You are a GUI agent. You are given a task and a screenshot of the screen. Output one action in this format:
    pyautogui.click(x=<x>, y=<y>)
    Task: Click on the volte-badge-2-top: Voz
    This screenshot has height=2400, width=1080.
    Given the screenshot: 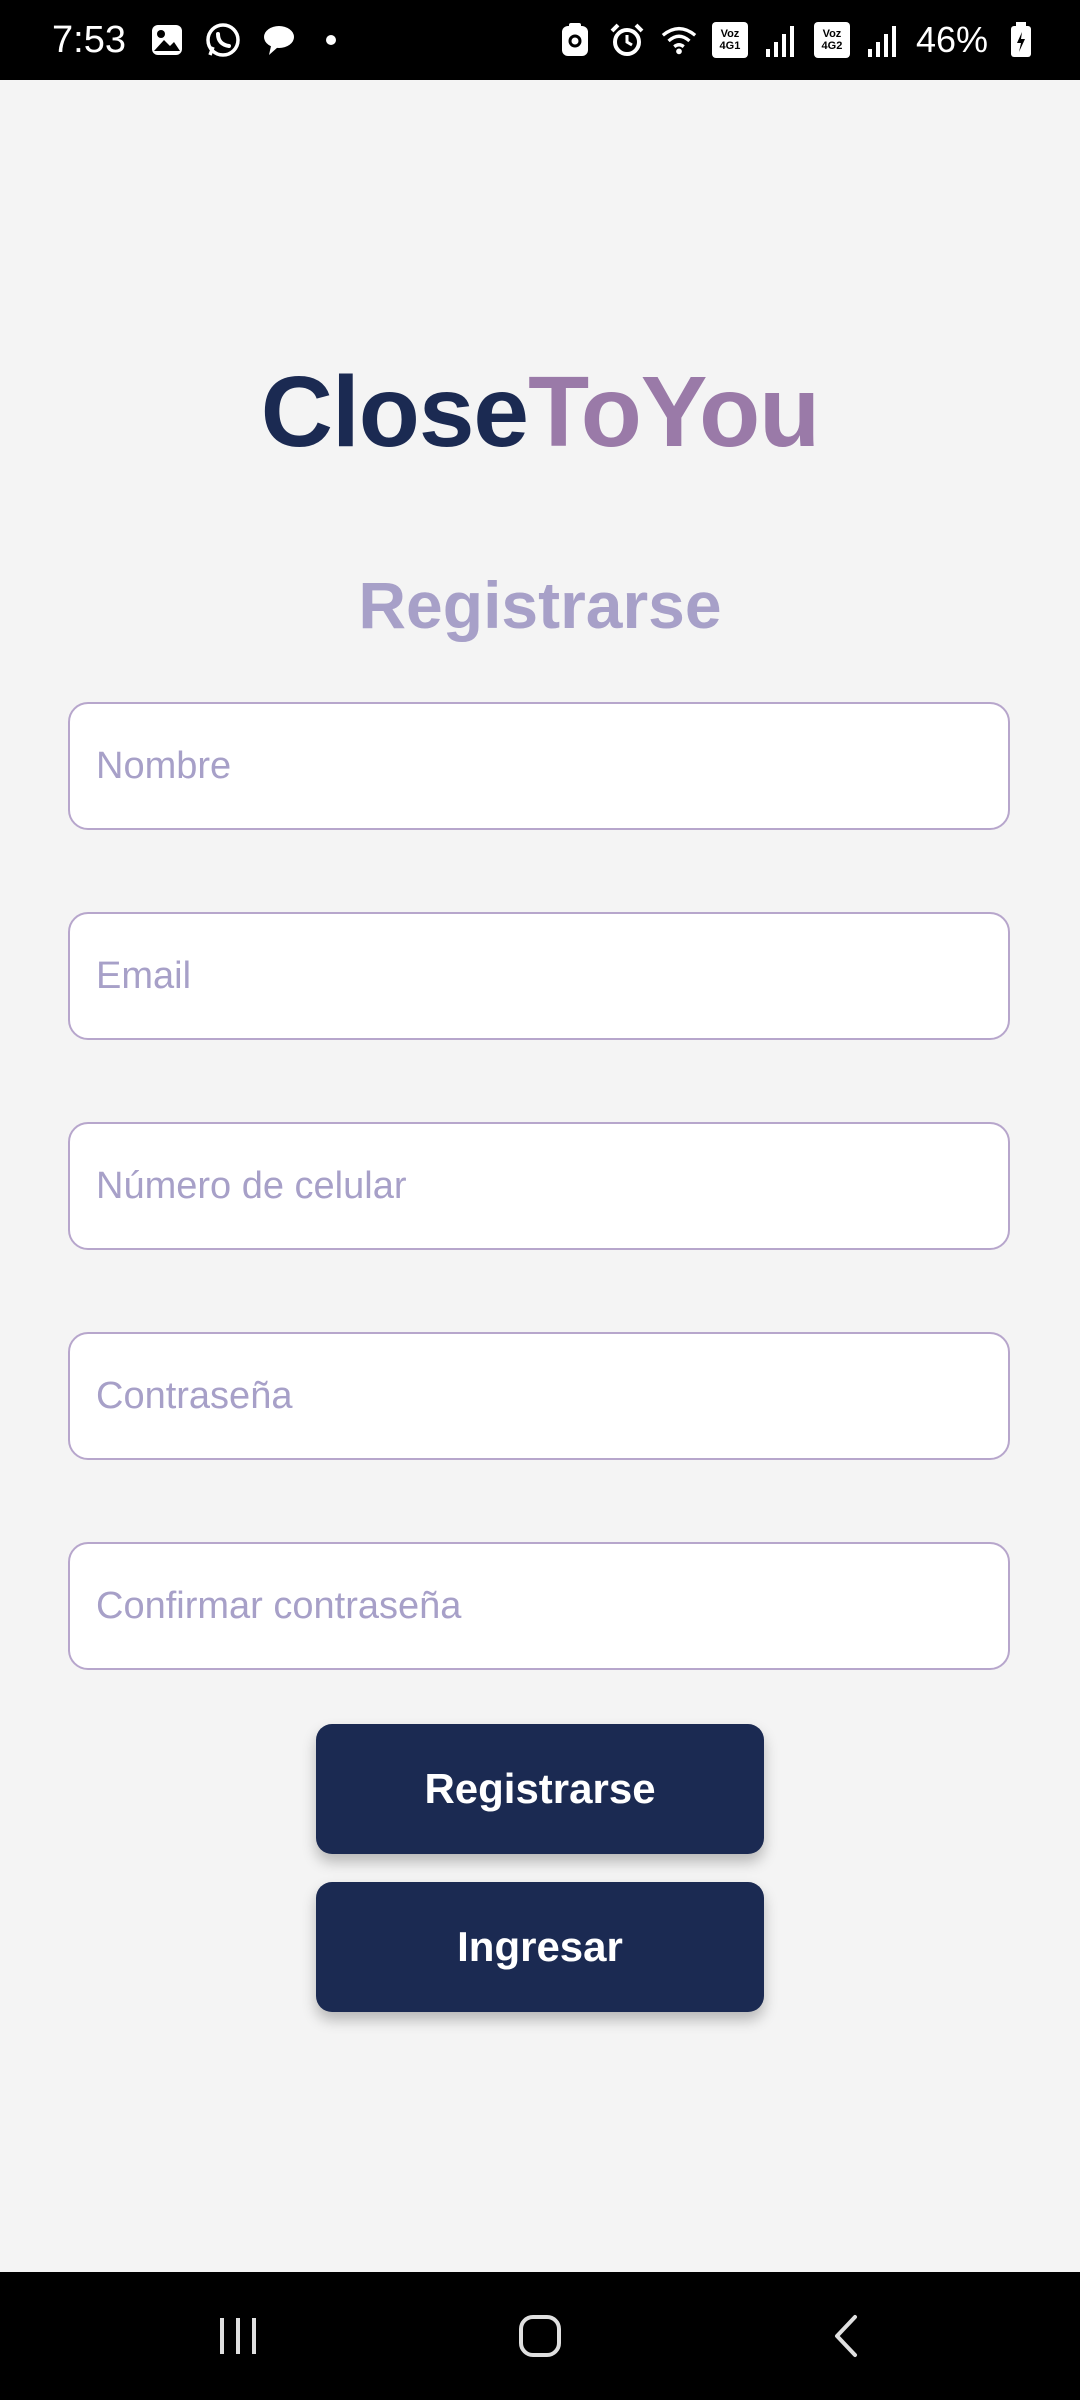 What is the action you would take?
    pyautogui.click(x=832, y=34)
    